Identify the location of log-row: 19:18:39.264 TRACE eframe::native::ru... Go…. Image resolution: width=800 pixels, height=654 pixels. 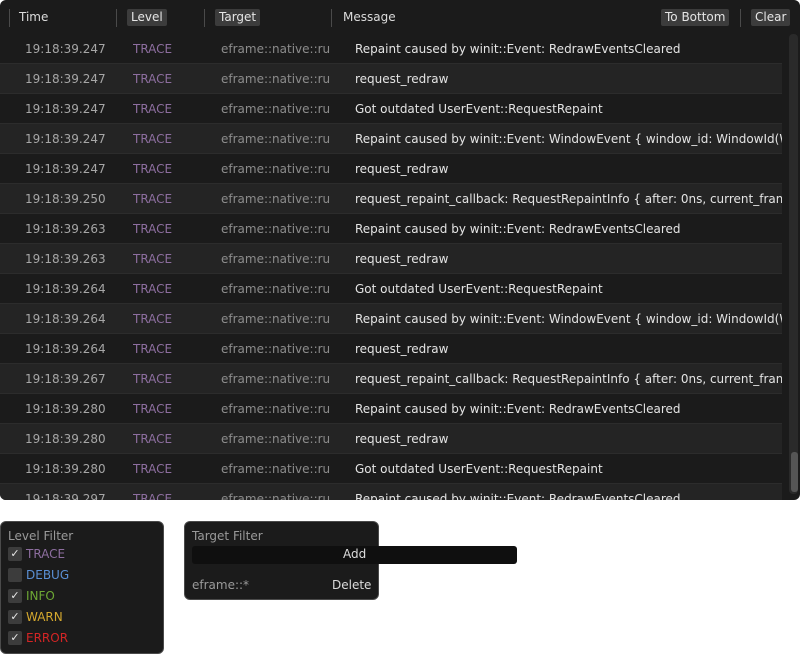
(391, 289).